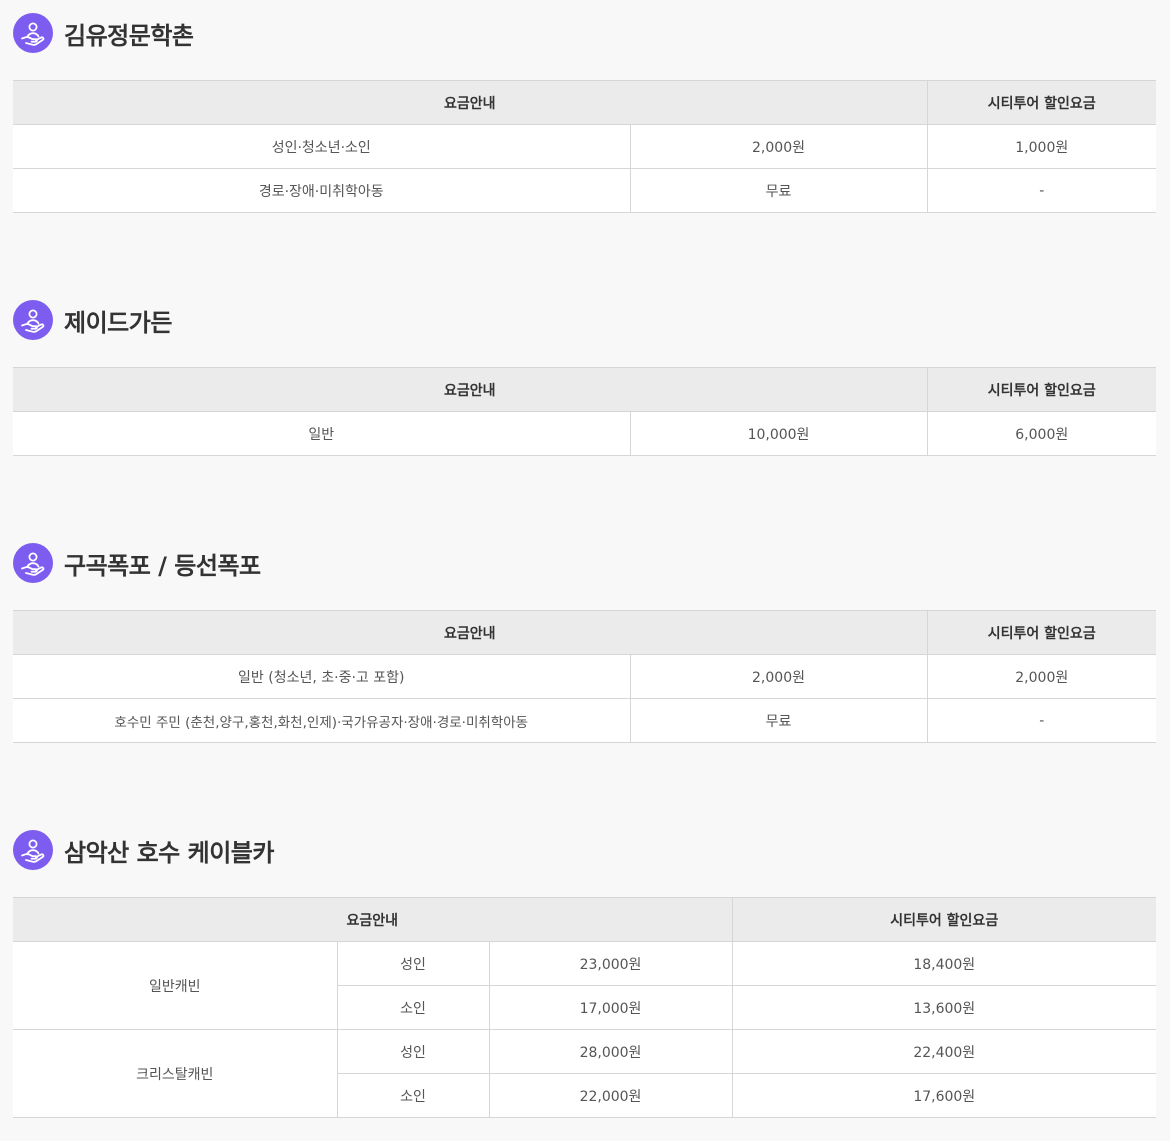  What do you see at coordinates (610, 1095) in the screenshot?
I see `price-cell: 22,000원` at bounding box center [610, 1095].